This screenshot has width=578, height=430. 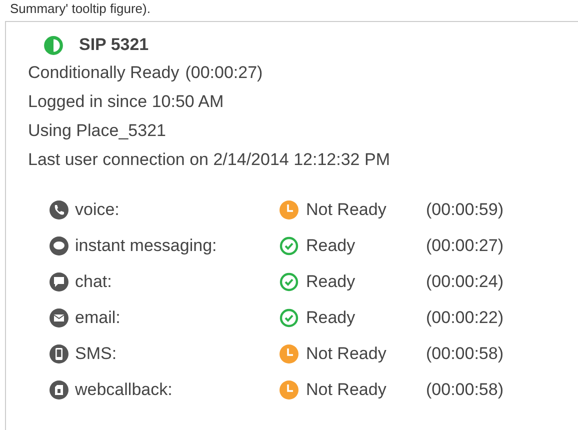 I want to click on channel-name: chat:, so click(x=94, y=282).